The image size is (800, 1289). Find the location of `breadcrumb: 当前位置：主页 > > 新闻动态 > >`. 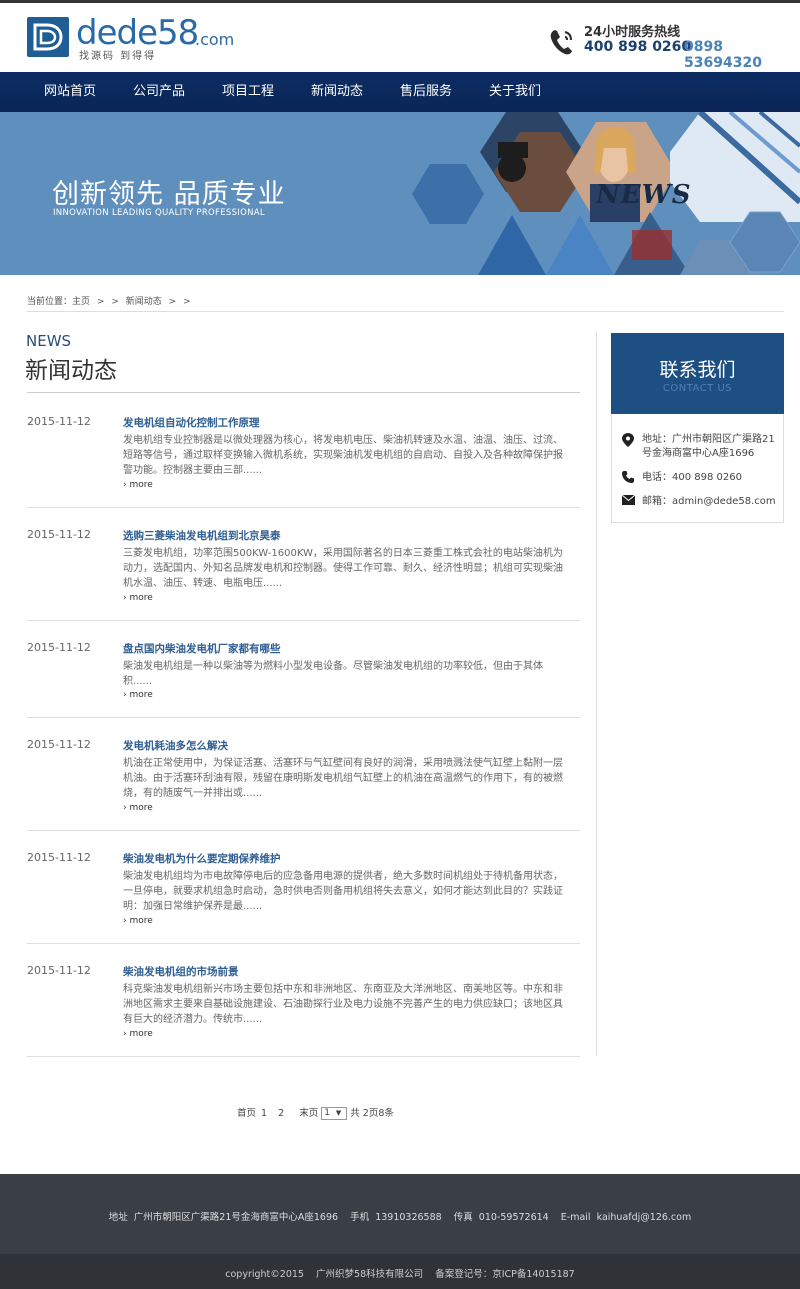

breadcrumb: 当前位置：主页 > > 新闻动态 > > is located at coordinates (111, 300).